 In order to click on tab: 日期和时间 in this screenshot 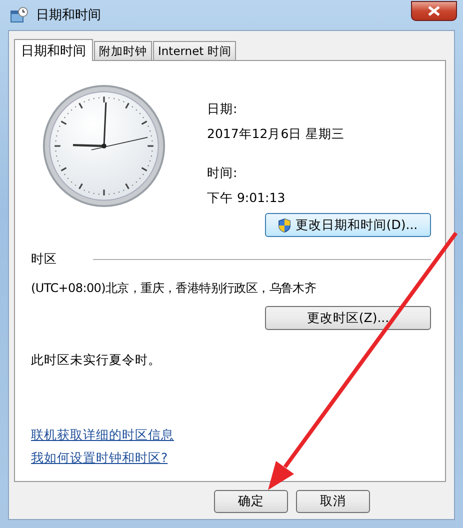, I will do `click(53, 50)`.